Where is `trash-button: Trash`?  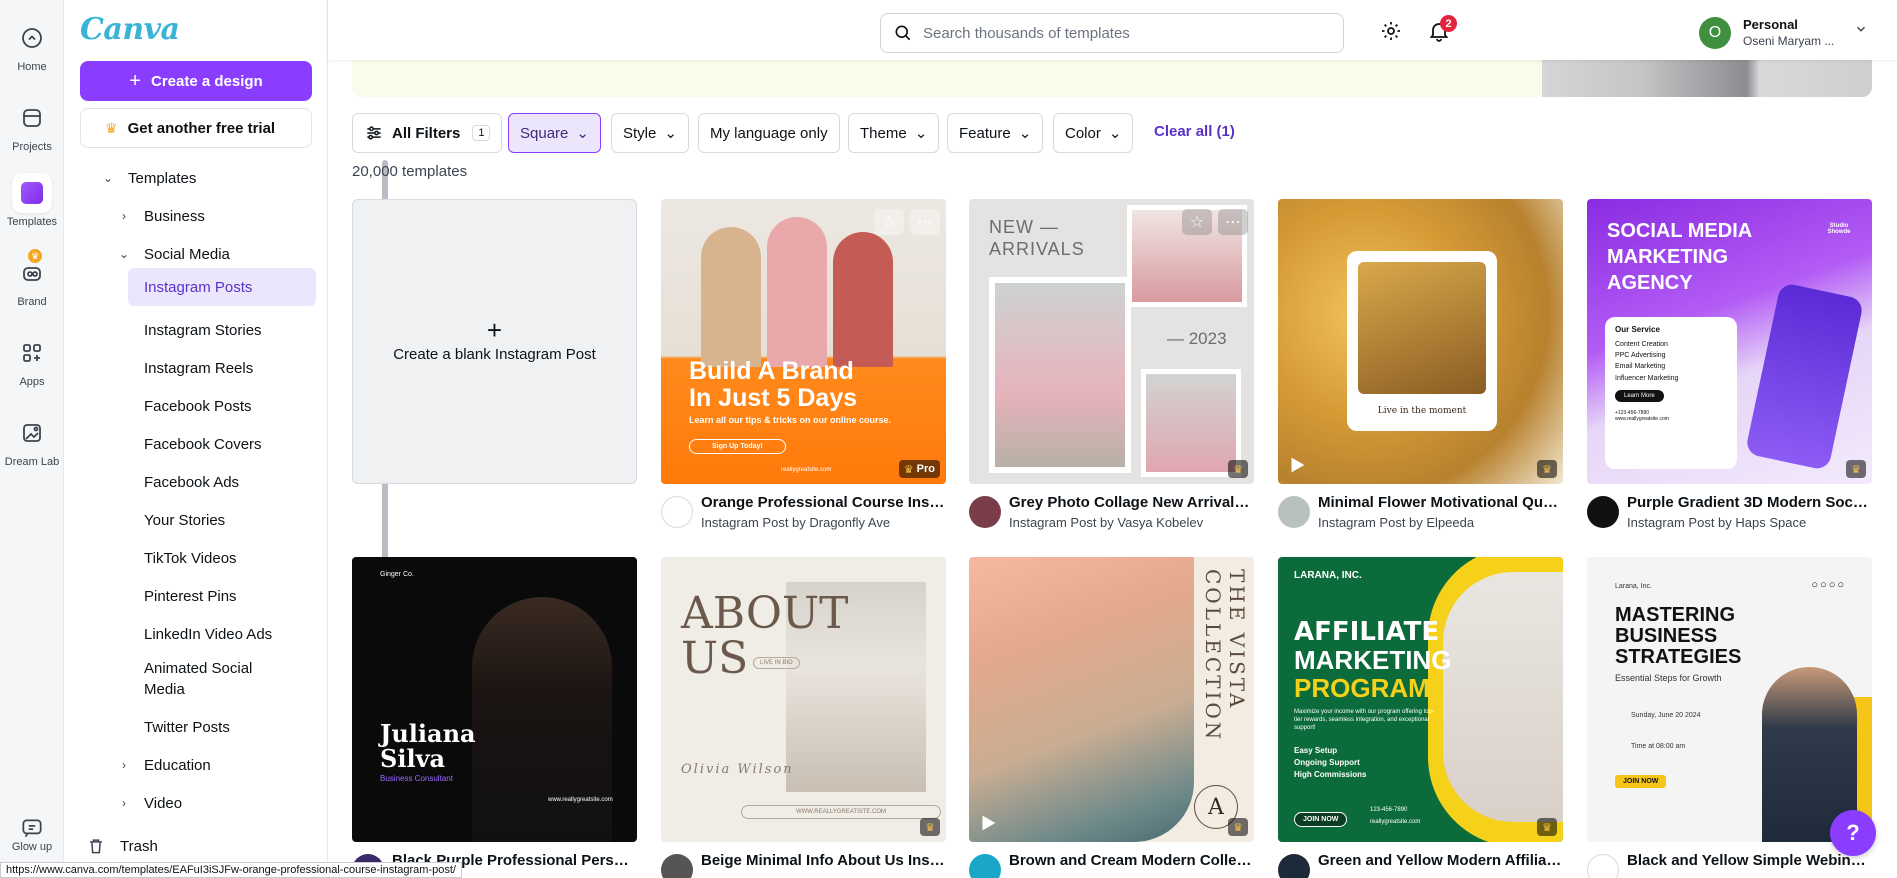 trash-button: Trash is located at coordinates (122, 846).